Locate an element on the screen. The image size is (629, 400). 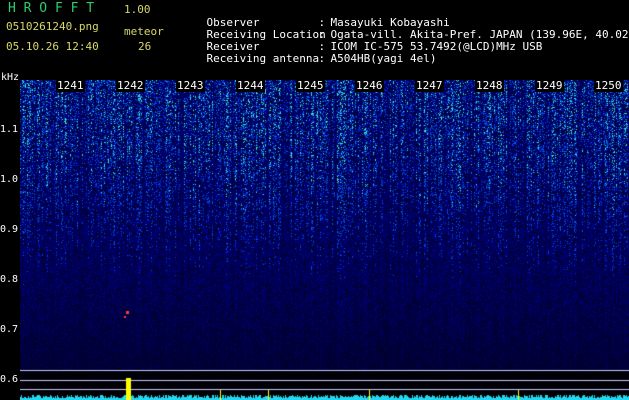
time-label: 1250 is located at coordinates (608, 85).